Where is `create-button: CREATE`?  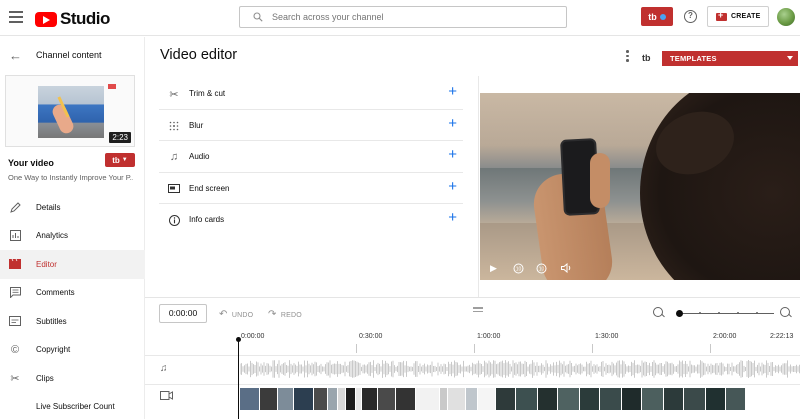
create-button: CREATE is located at coordinates (738, 16).